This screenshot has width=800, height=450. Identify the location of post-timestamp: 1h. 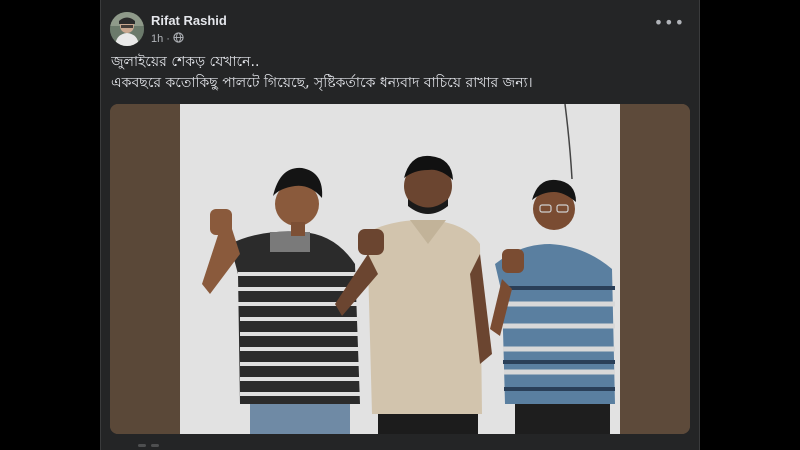
(157, 39).